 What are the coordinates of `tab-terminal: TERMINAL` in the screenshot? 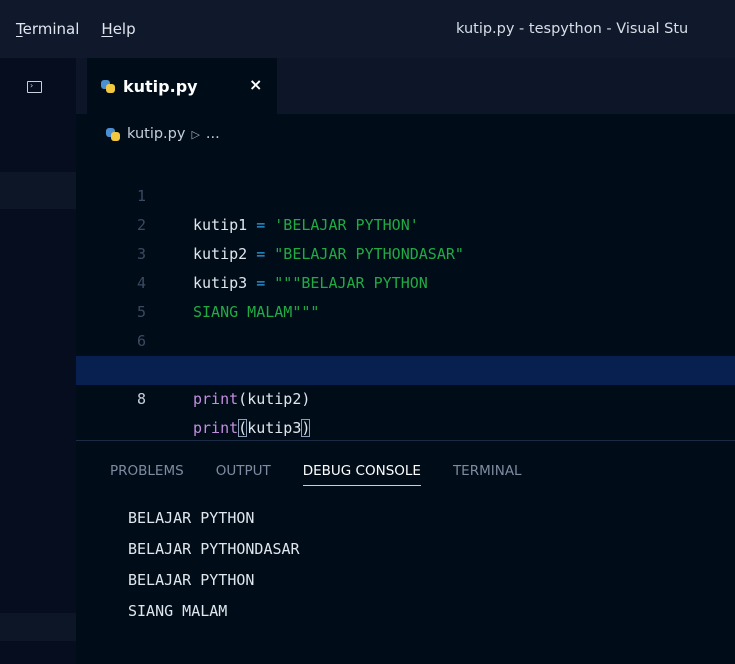 It's located at (487, 474).